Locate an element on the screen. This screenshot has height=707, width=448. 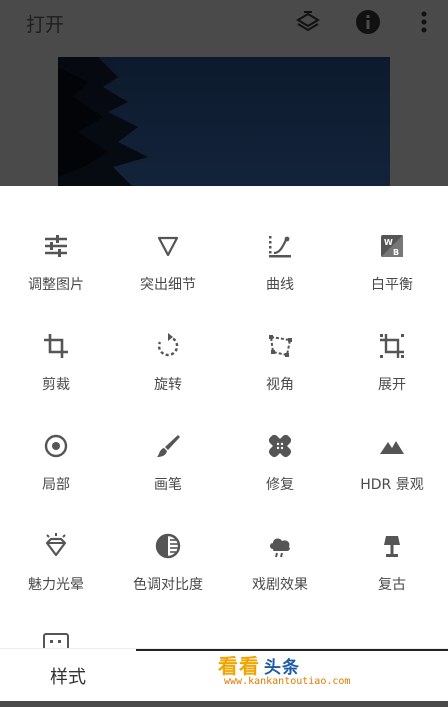
hdr-mountains-icon is located at coordinates (392, 447).